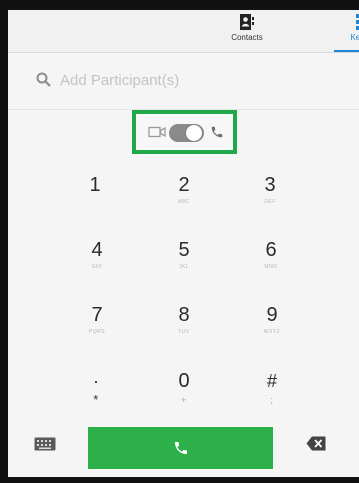 This screenshot has height=483, width=359. I want to click on key-2: 2 ABC, so click(184, 190).